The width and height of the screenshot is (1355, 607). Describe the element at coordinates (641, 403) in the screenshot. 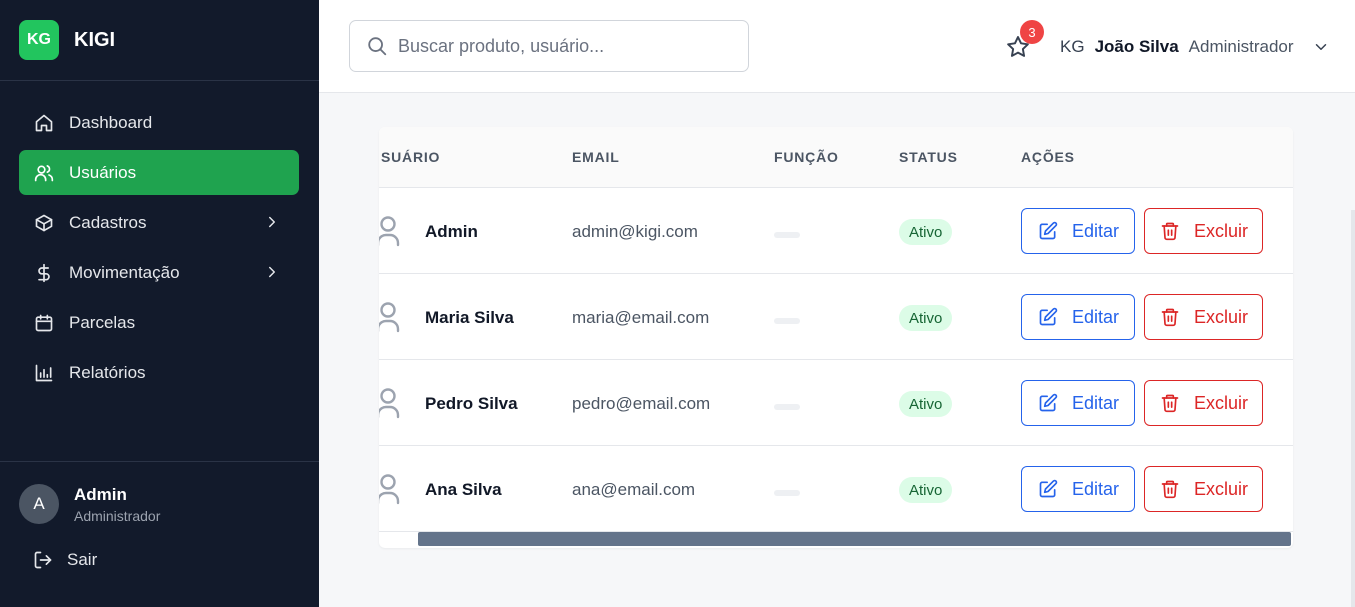

I see `user-email-cell: pedro@email.com` at that location.